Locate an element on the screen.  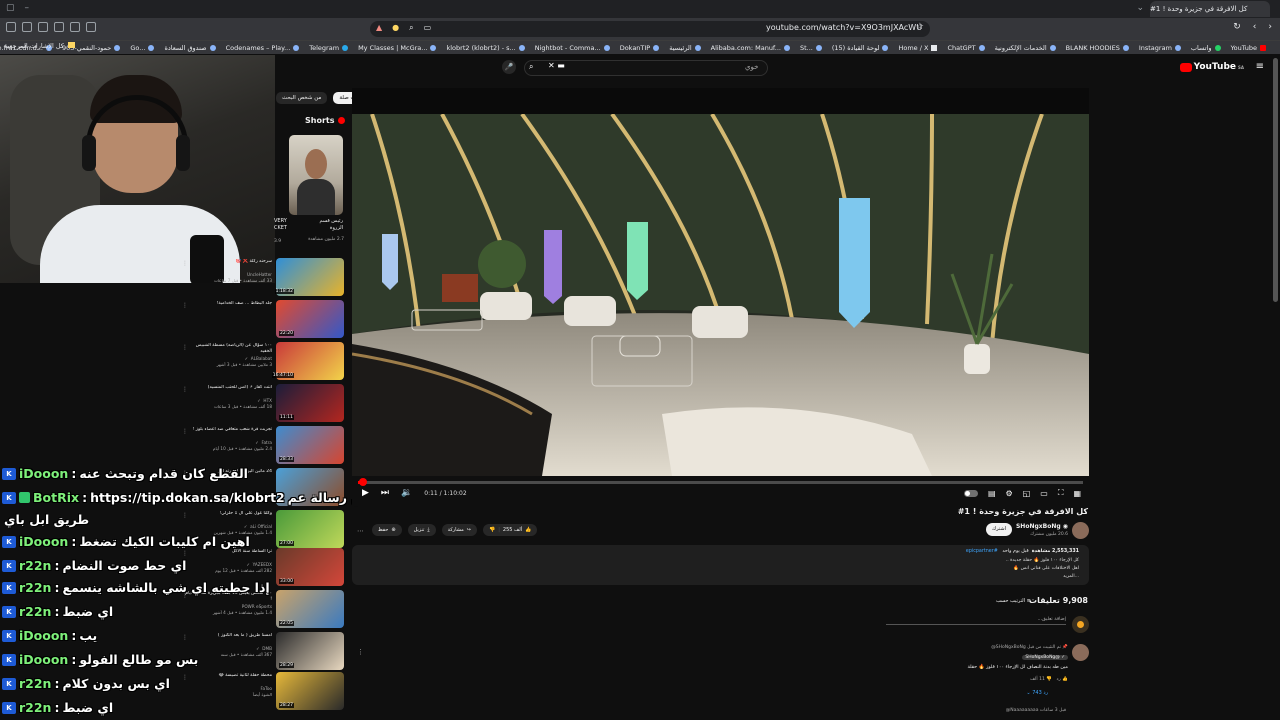
downloads-icon is located at coordinates (43, 27).